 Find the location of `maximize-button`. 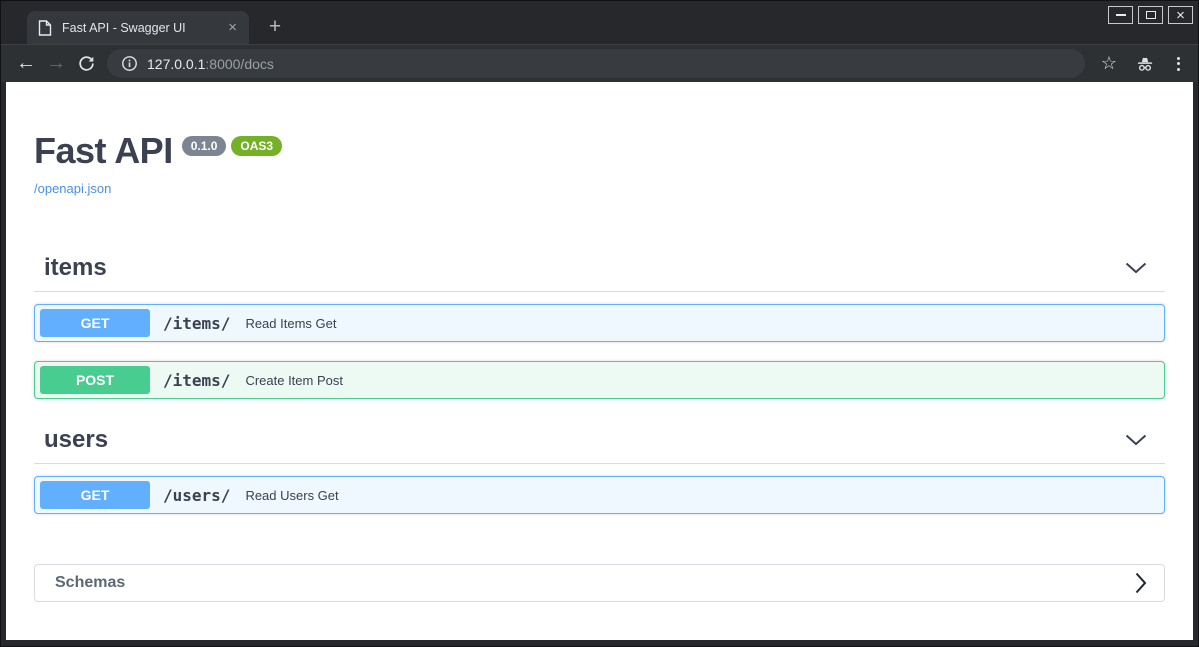

maximize-button is located at coordinates (1150, 15).